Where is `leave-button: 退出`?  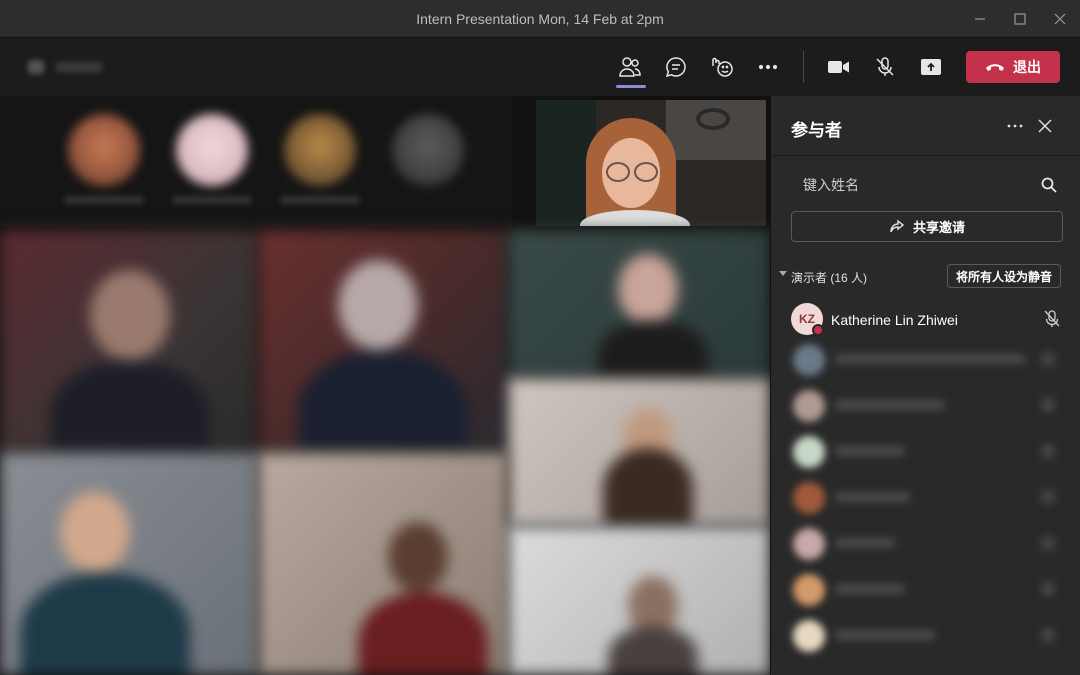 leave-button: 退出 is located at coordinates (1013, 67).